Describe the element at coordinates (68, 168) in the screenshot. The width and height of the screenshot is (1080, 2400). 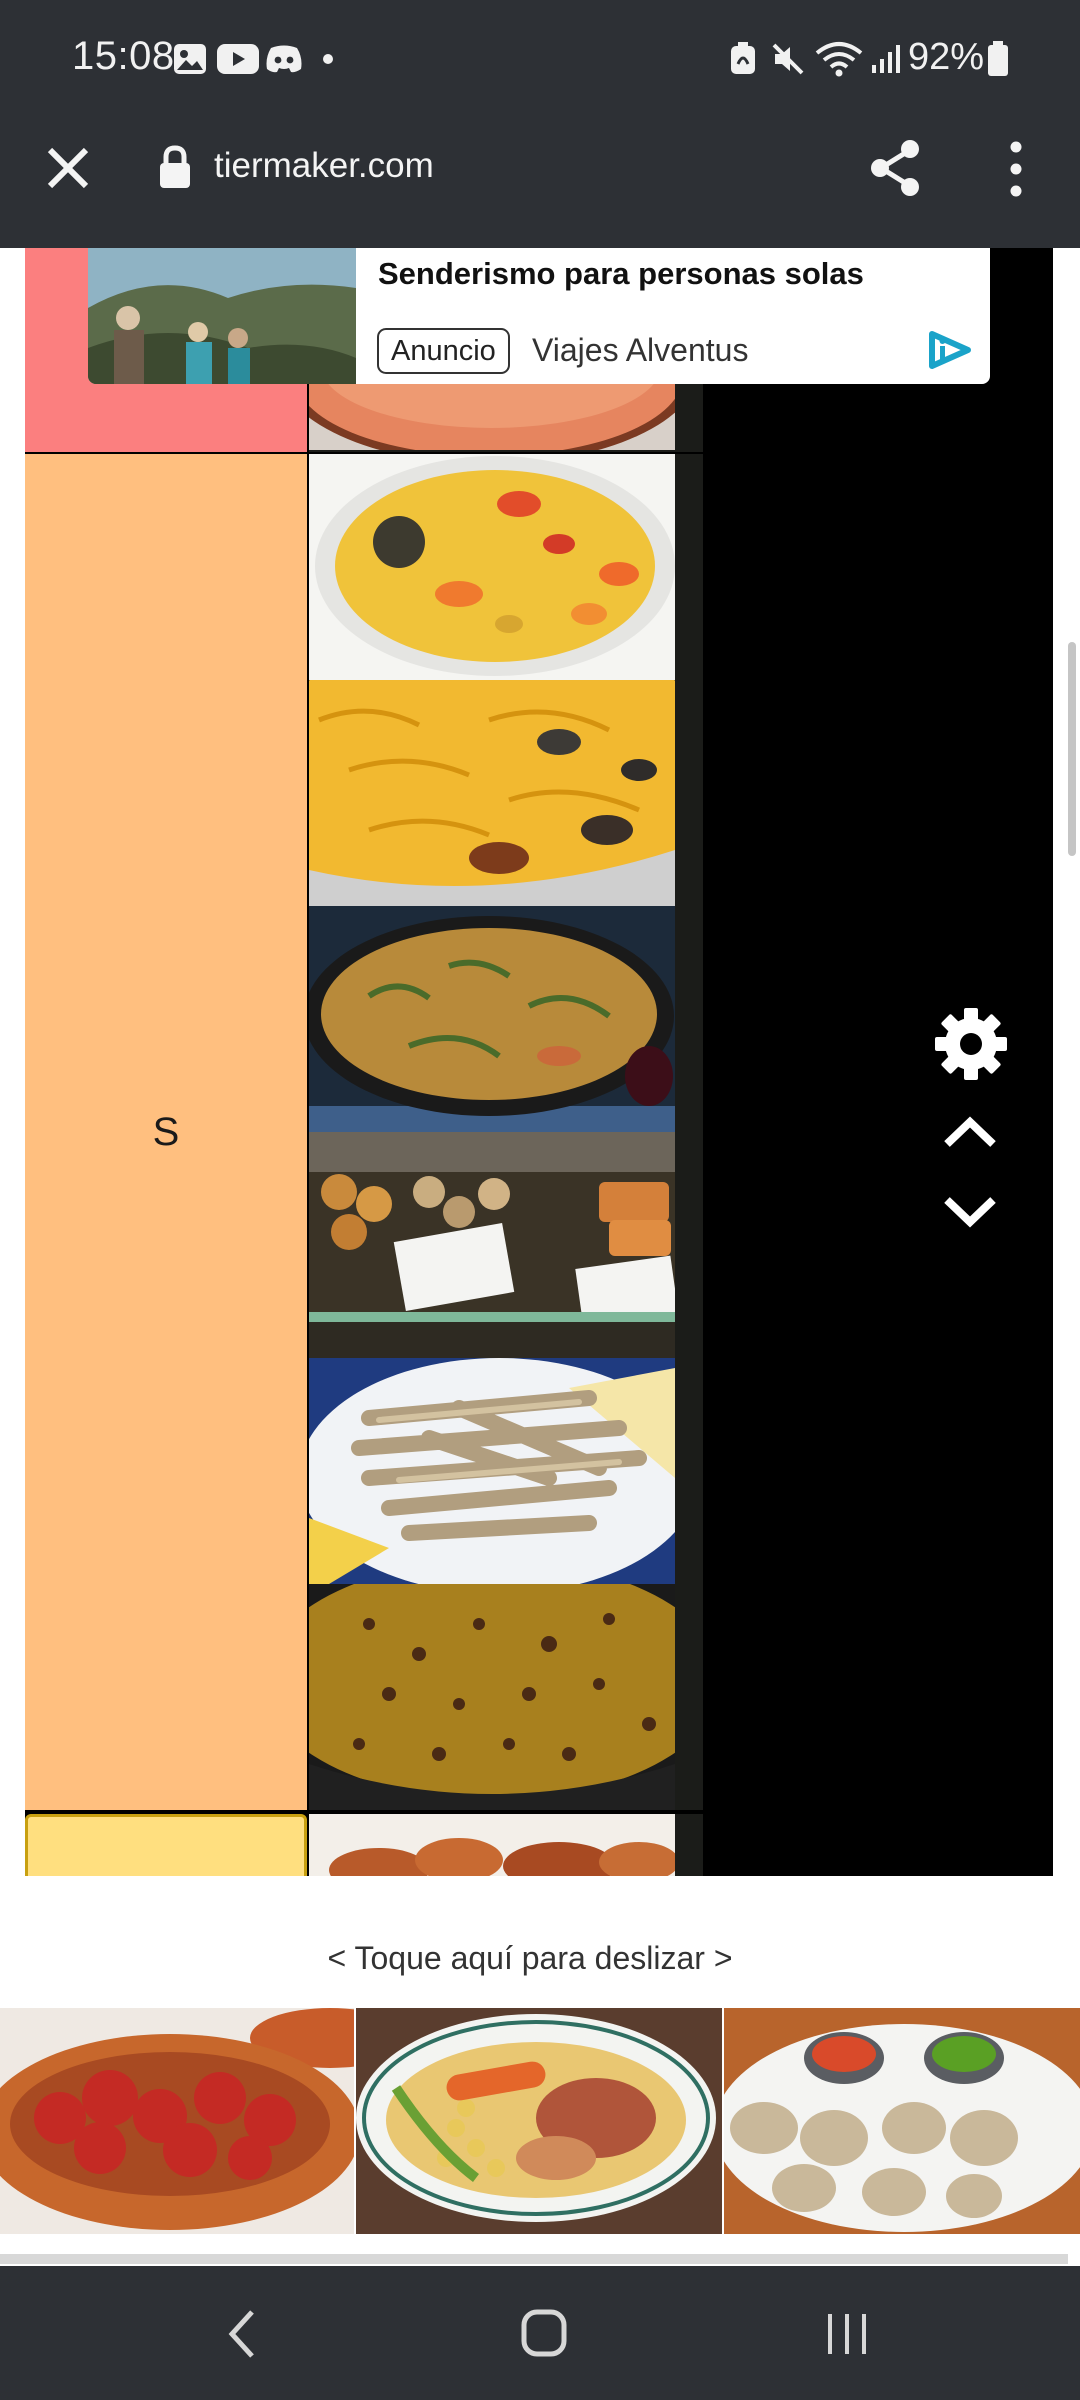
I see `close-icon` at that location.